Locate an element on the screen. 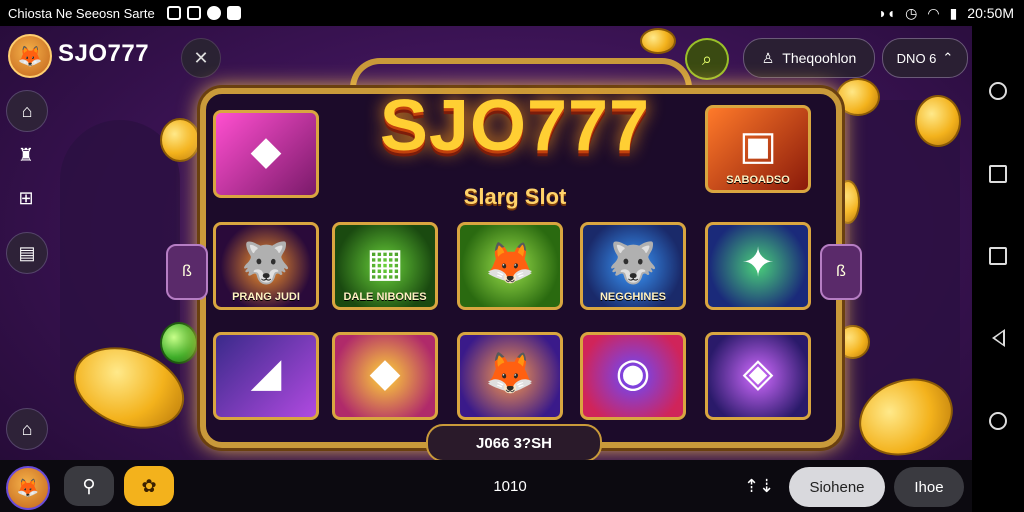 The height and width of the screenshot is (512, 1024). status-title: Chiosta Ne Seeosn Sarte is located at coordinates (81, 13).